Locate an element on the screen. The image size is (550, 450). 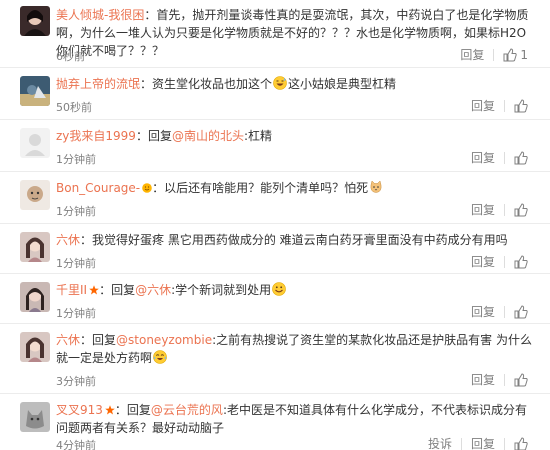
comment-text: :杠精 is located at coordinates (258, 136).